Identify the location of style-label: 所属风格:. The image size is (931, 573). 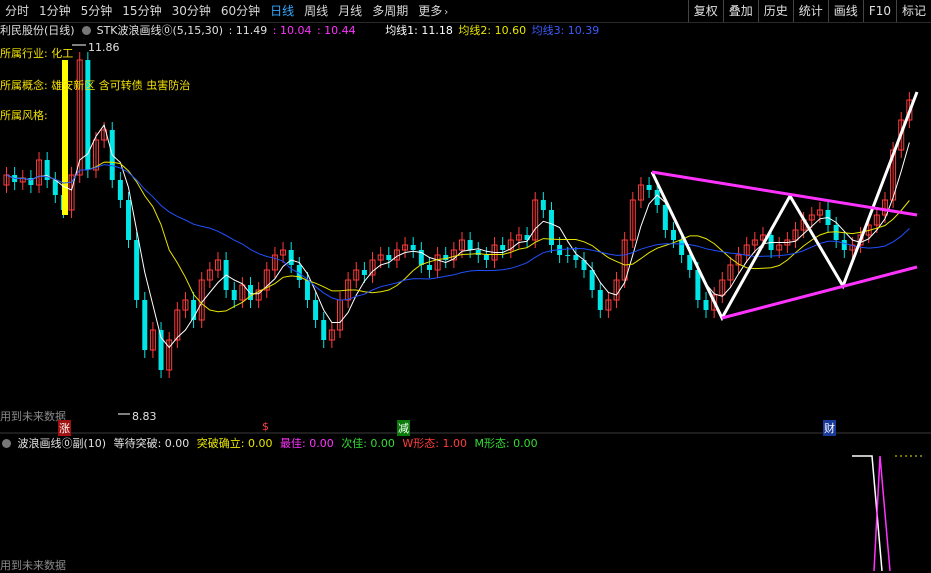
(24, 115).